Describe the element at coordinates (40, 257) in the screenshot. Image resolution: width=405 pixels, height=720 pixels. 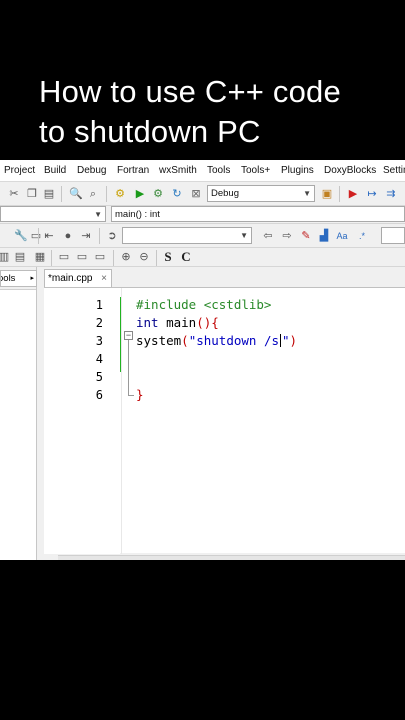
I see `panel-icon: ▦` at that location.